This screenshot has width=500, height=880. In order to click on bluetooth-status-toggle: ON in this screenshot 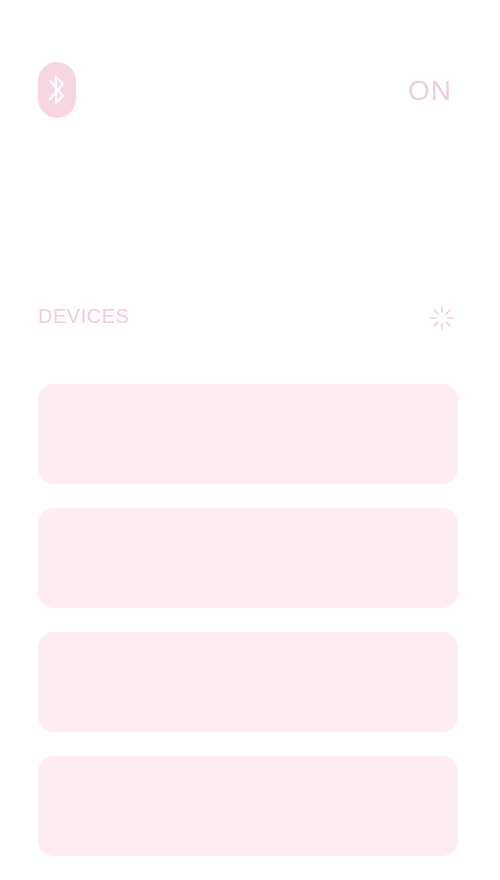, I will do `click(430, 91)`.